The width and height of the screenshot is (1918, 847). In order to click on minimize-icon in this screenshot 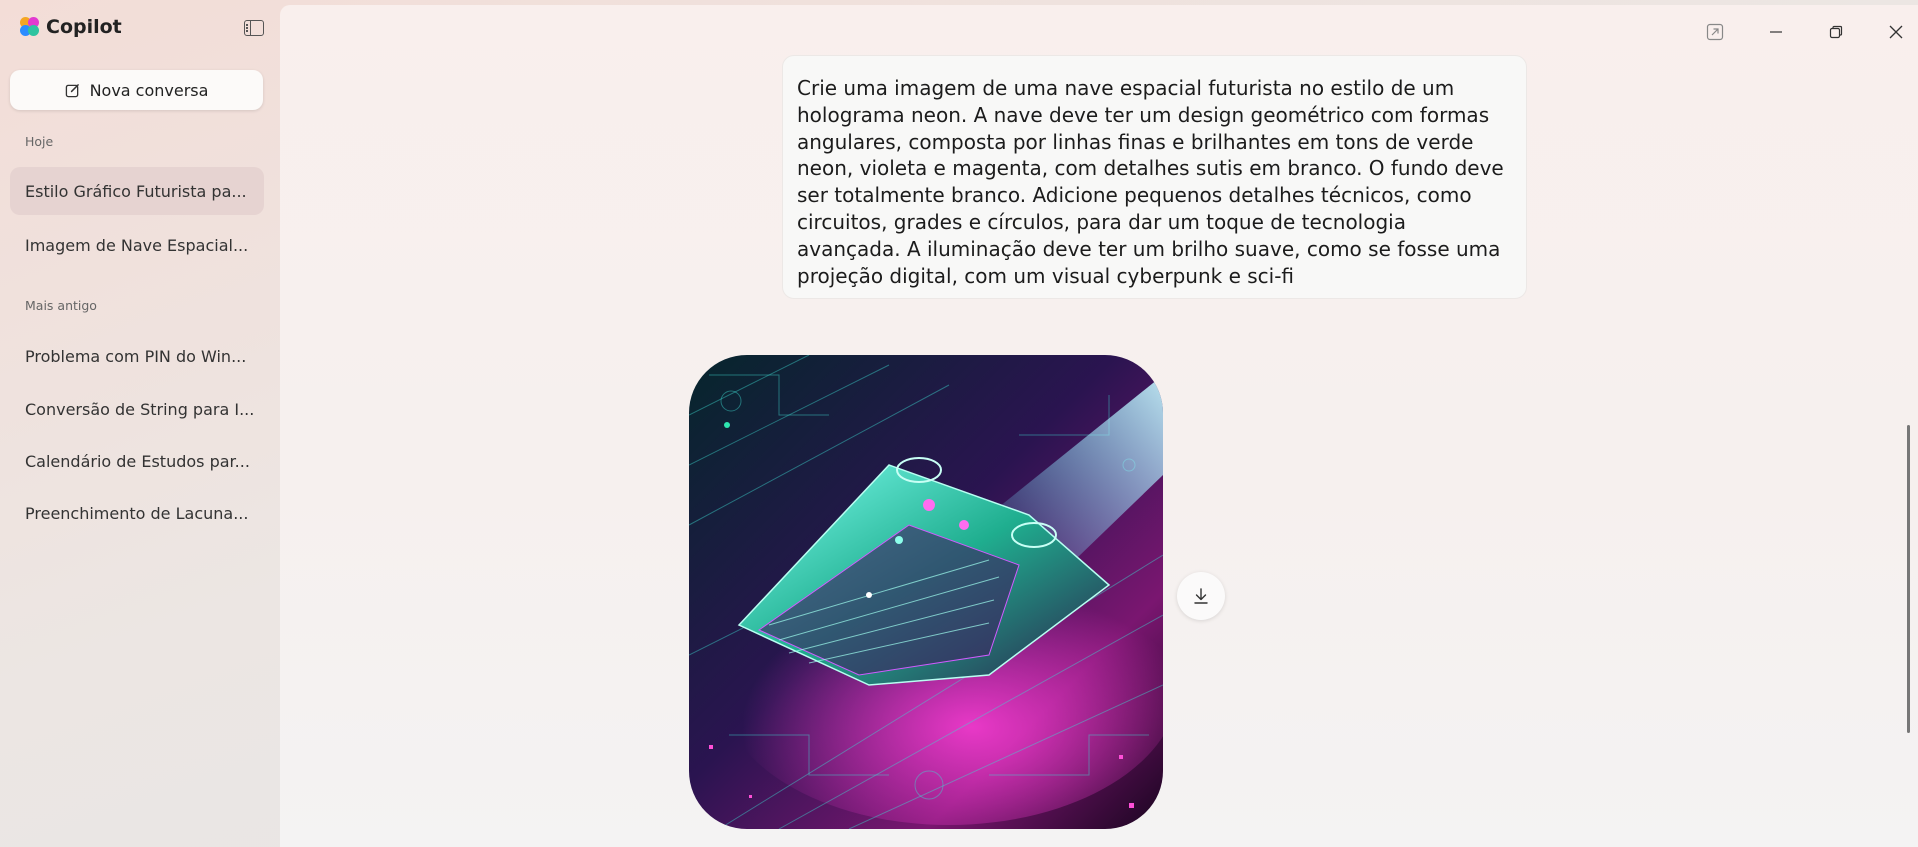, I will do `click(1776, 32)`.